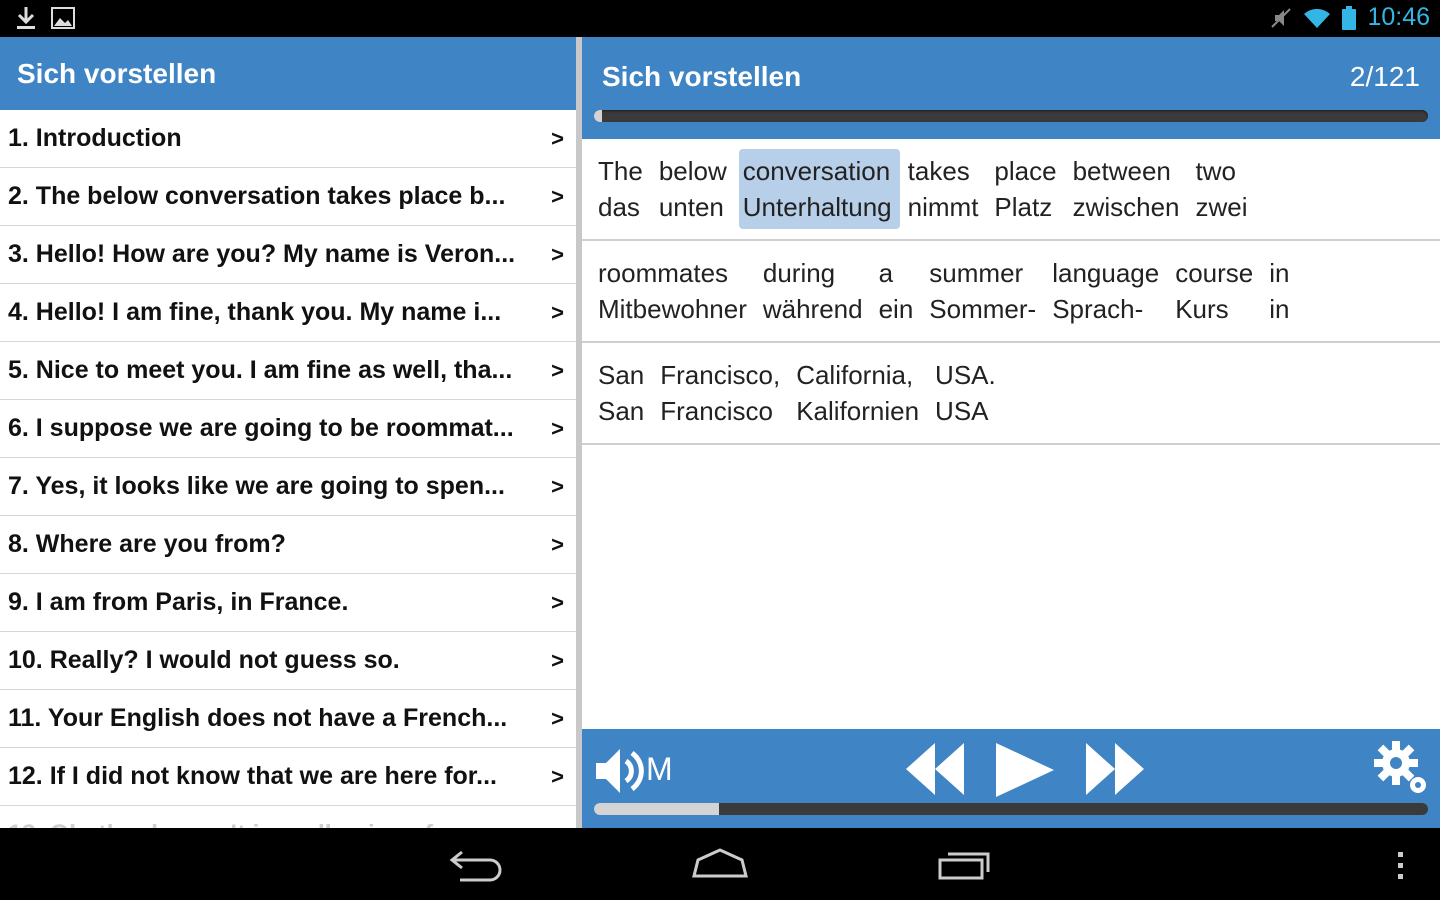  I want to click on word-english: course, so click(1214, 273).